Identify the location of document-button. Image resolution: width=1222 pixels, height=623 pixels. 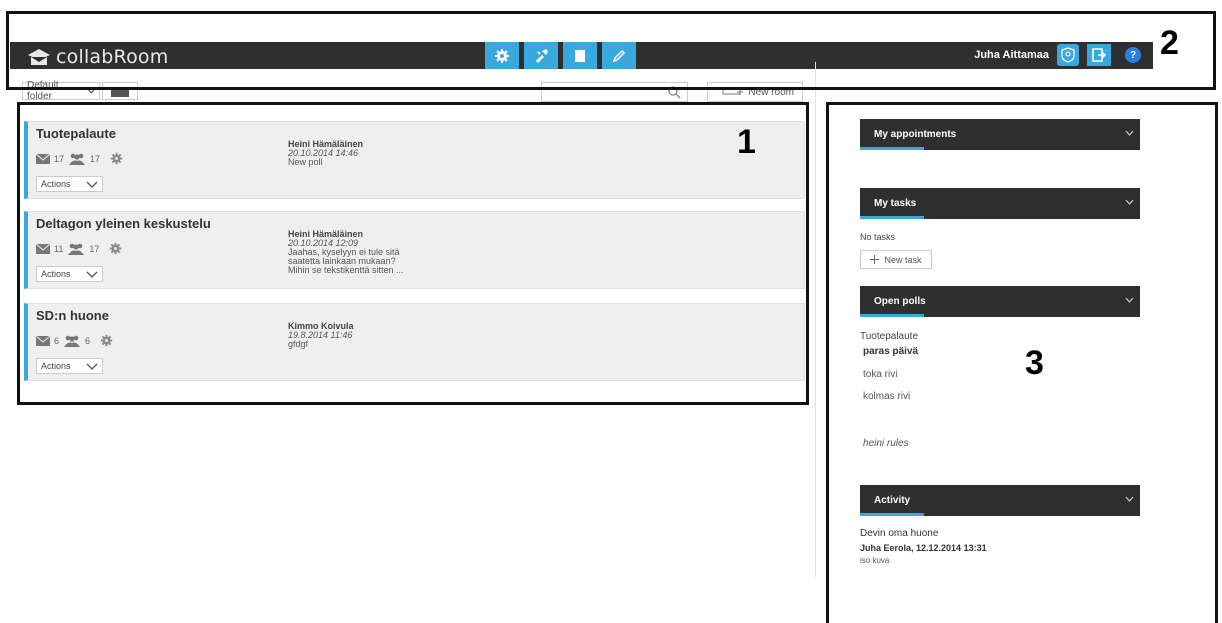
(580, 55).